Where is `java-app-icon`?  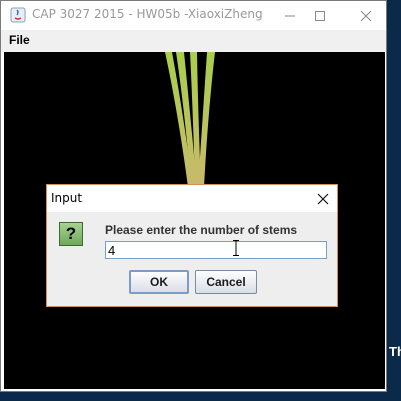
java-app-icon is located at coordinates (18, 15).